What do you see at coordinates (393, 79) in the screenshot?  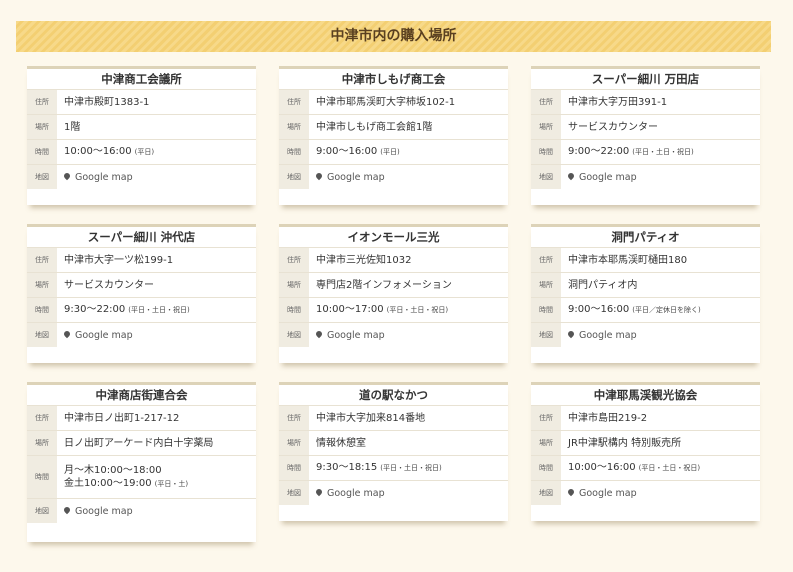 I see `store-name: 中津市しもげ商工会` at bounding box center [393, 79].